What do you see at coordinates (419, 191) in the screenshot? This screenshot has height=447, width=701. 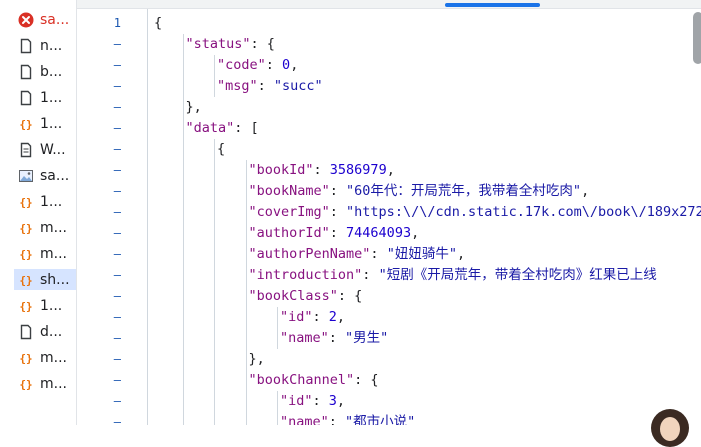 I see `code-line: "bookName": "60年代：开局荒年，我带着全村吃肉",` at bounding box center [419, 191].